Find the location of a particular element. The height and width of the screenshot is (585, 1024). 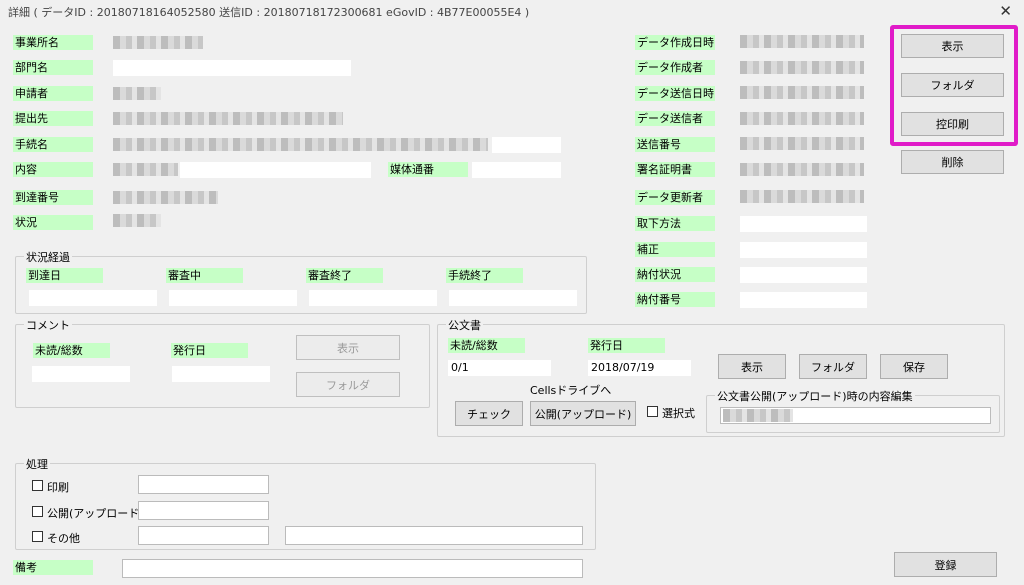

cert-value is located at coordinates (802, 169).